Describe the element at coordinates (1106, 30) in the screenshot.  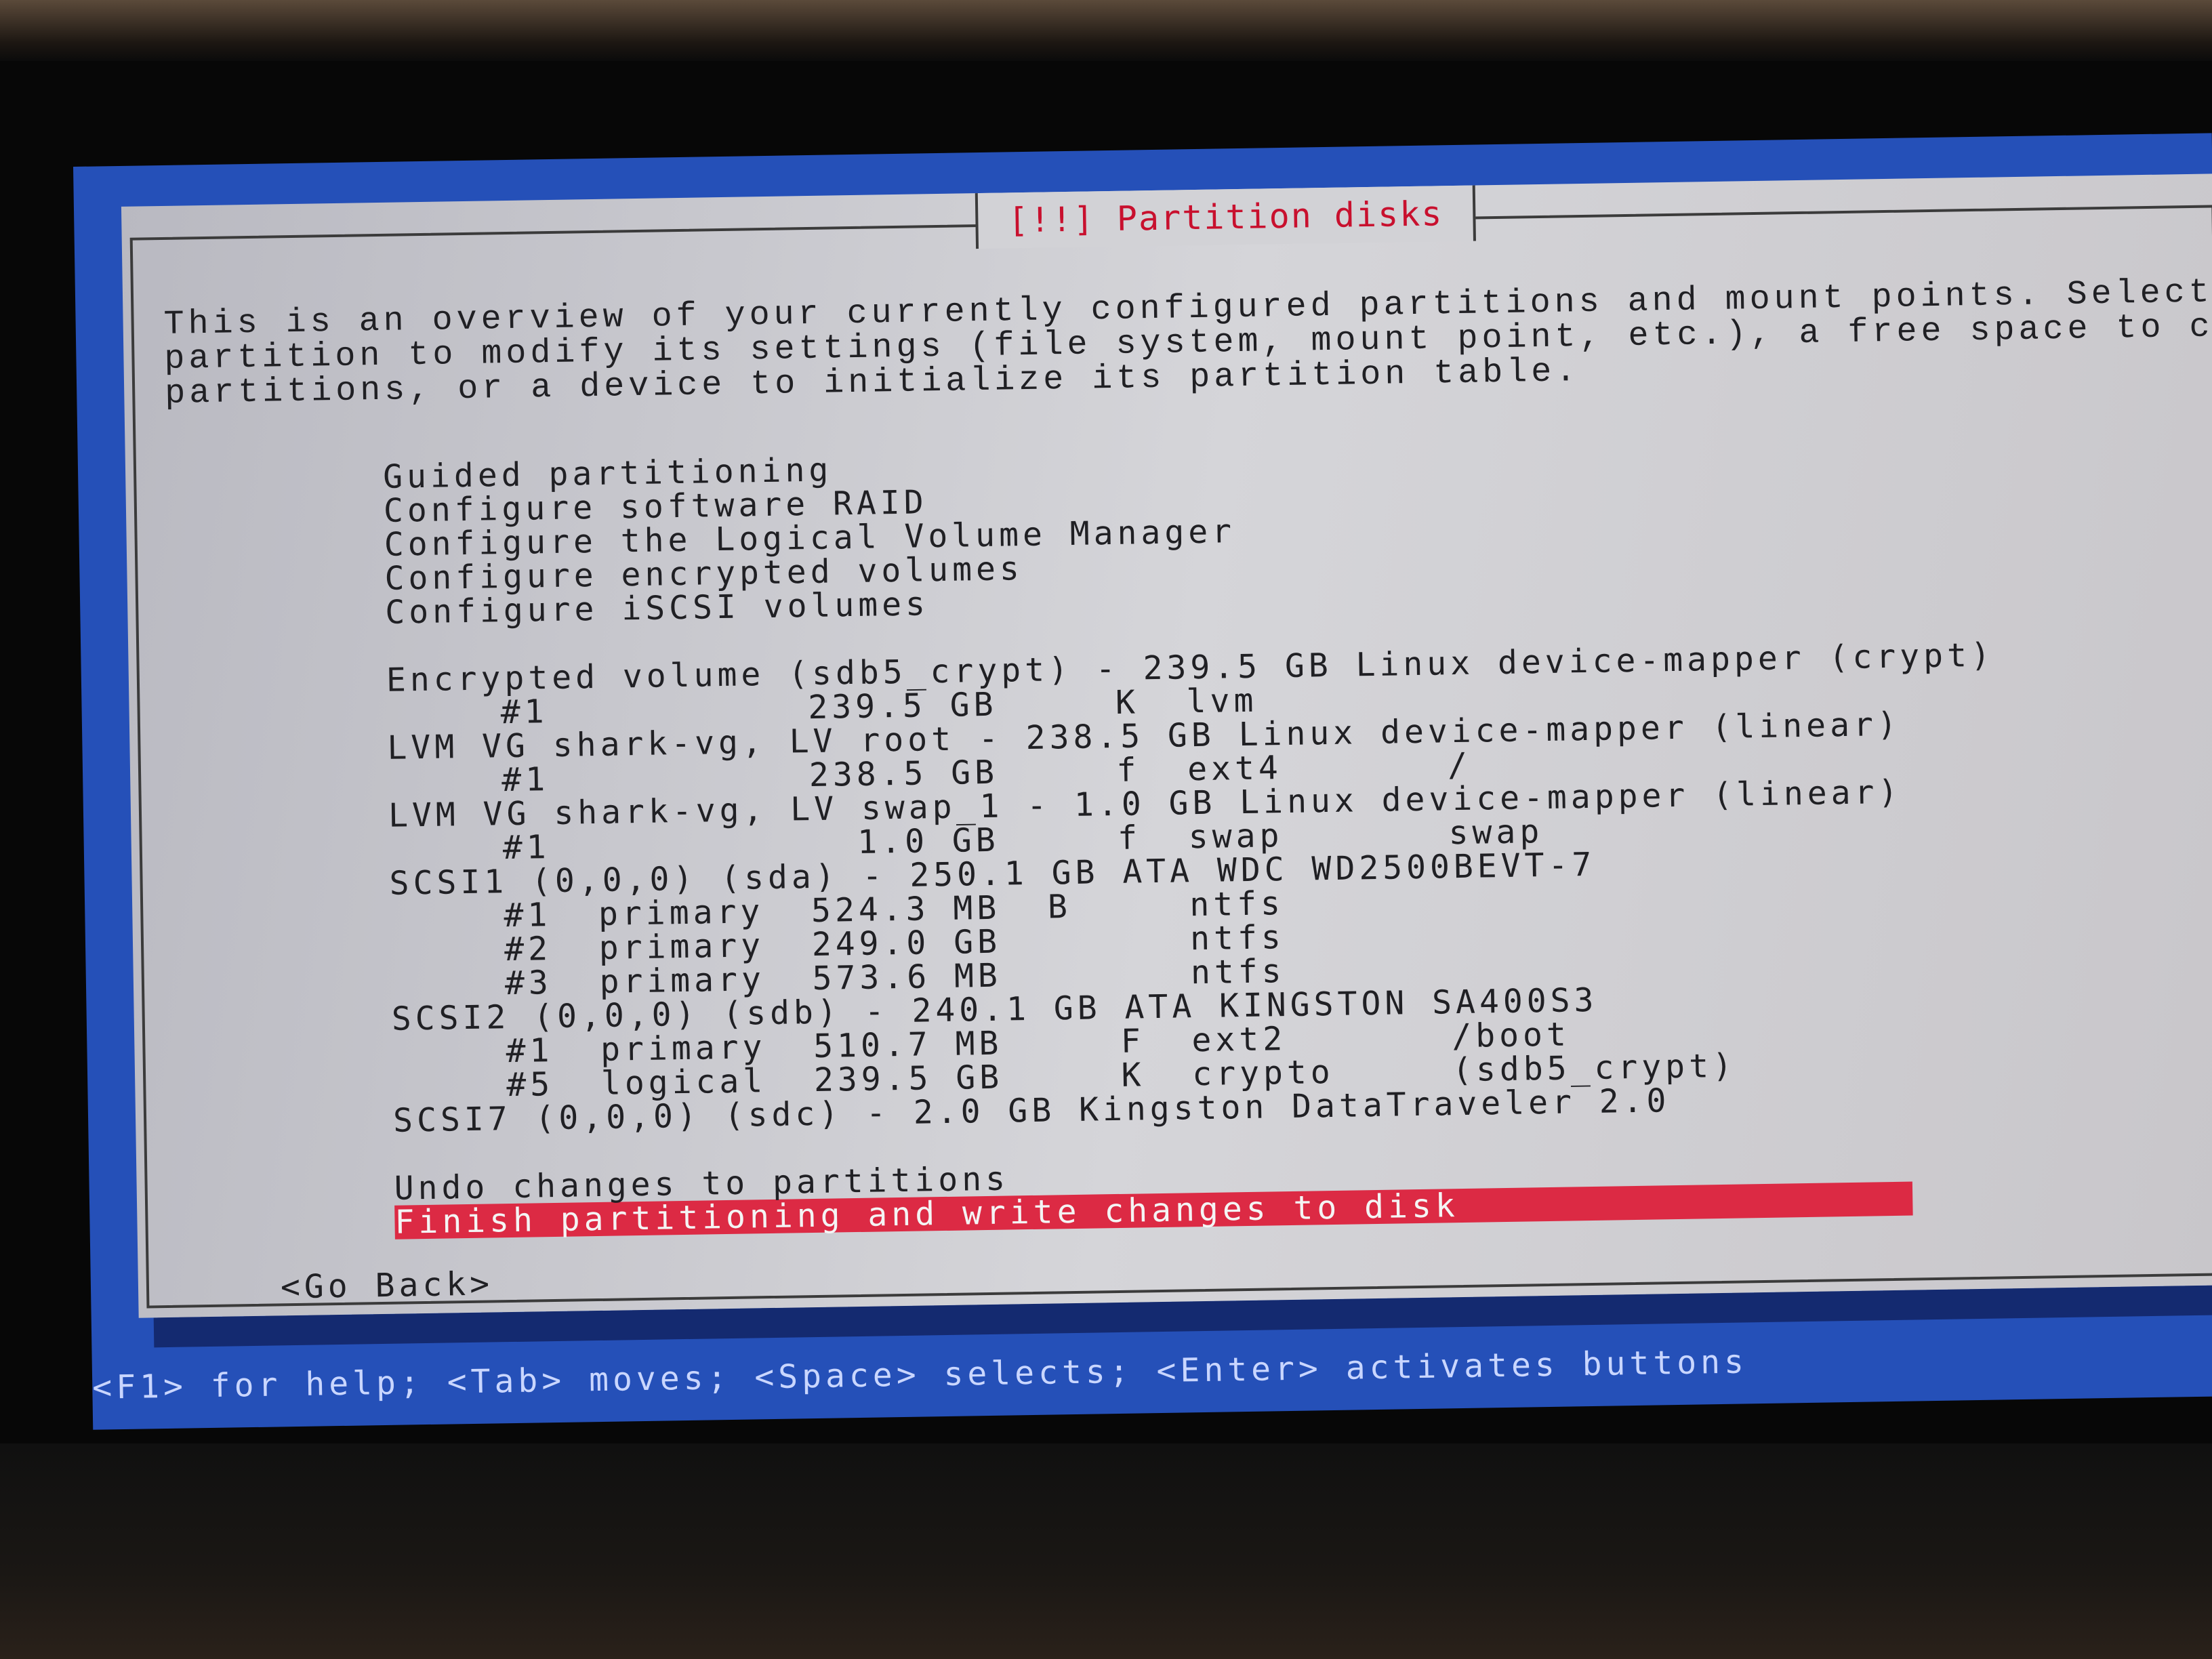
I see `monitor-top-bezel` at that location.